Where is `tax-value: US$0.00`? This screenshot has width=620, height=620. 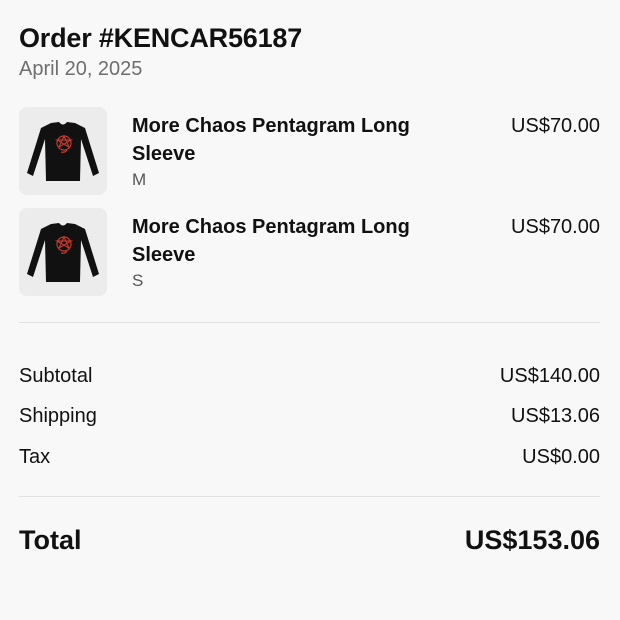
tax-value: US$0.00 is located at coordinates (561, 457).